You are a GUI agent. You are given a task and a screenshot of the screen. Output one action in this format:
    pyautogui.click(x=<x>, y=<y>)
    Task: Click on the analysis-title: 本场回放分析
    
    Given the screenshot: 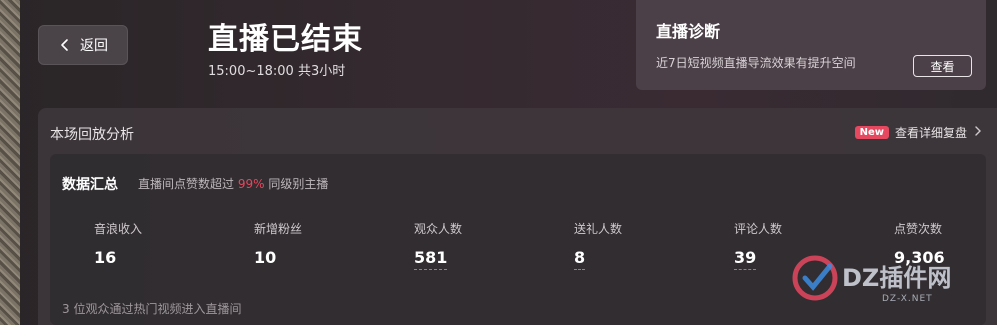 What is the action you would take?
    pyautogui.click(x=92, y=135)
    